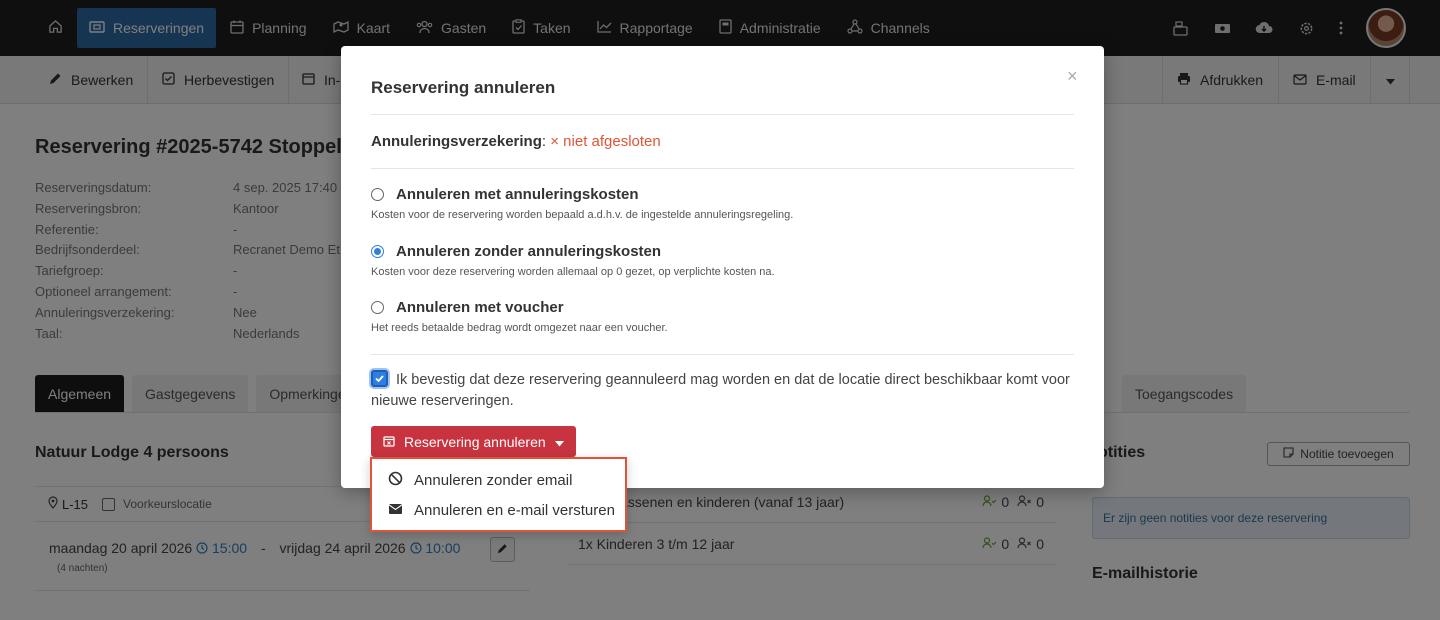 This screenshot has height=620, width=1440. What do you see at coordinates (544, 141) in the screenshot?
I see `insurance-colon: :` at bounding box center [544, 141].